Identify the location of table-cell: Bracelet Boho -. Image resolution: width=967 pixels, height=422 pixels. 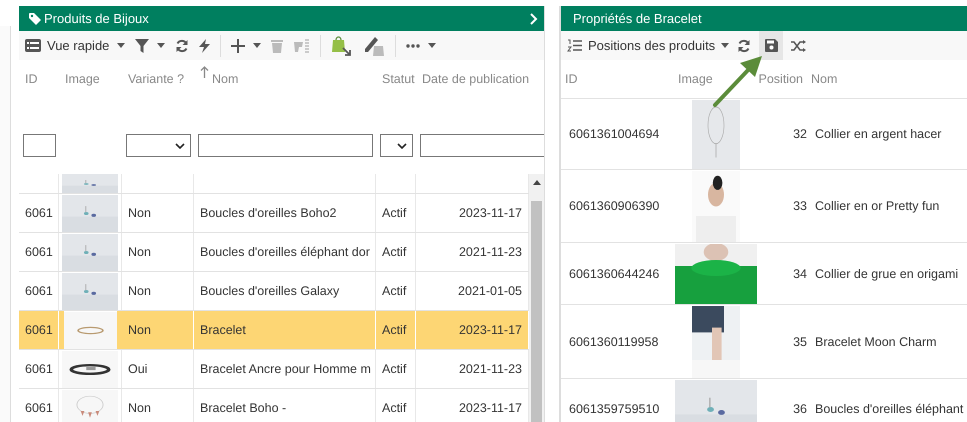
(243, 408).